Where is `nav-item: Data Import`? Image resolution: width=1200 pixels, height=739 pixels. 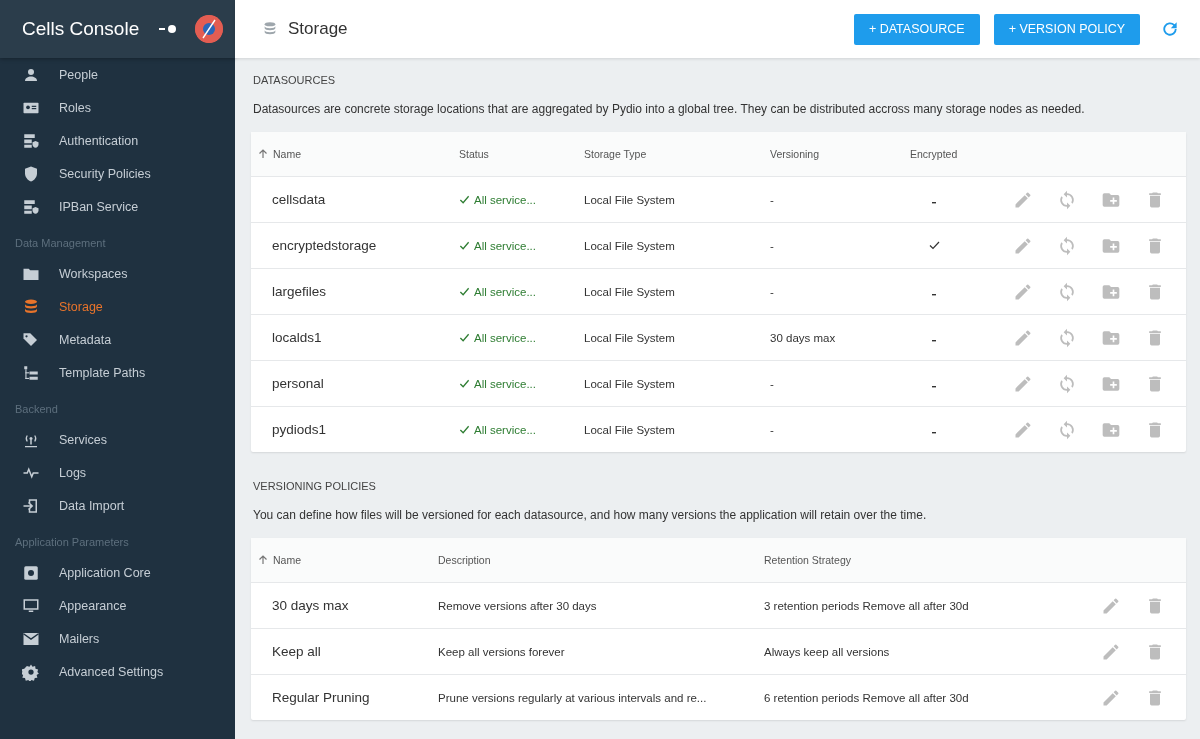 nav-item: Data Import is located at coordinates (117, 505).